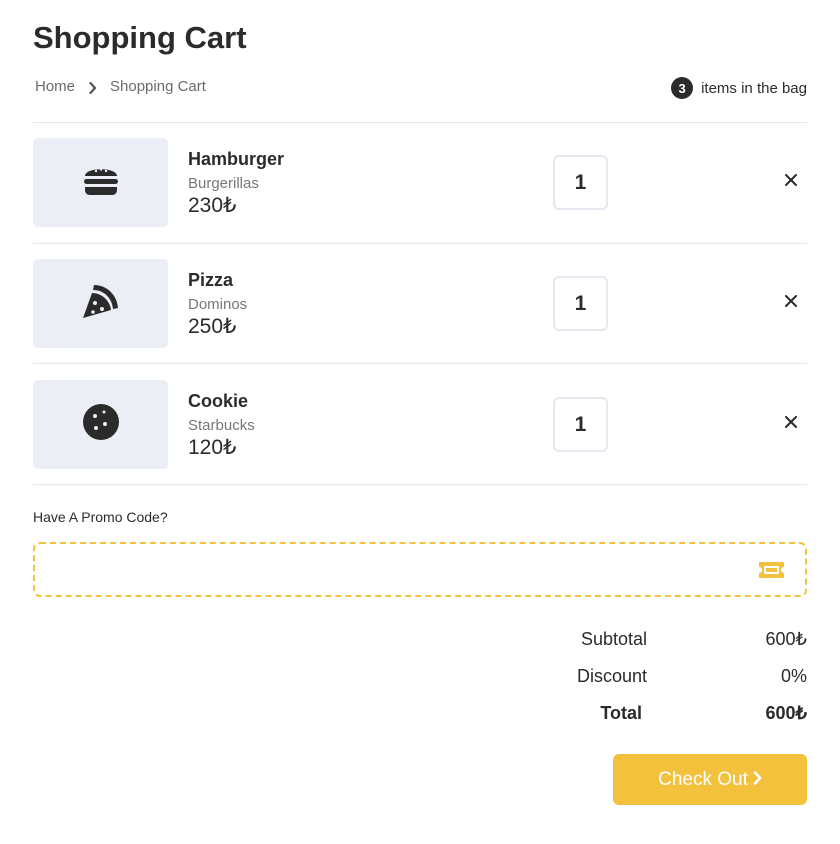 This screenshot has height=844, width=840. I want to click on bag-info: 3 items in the bag, so click(739, 88).